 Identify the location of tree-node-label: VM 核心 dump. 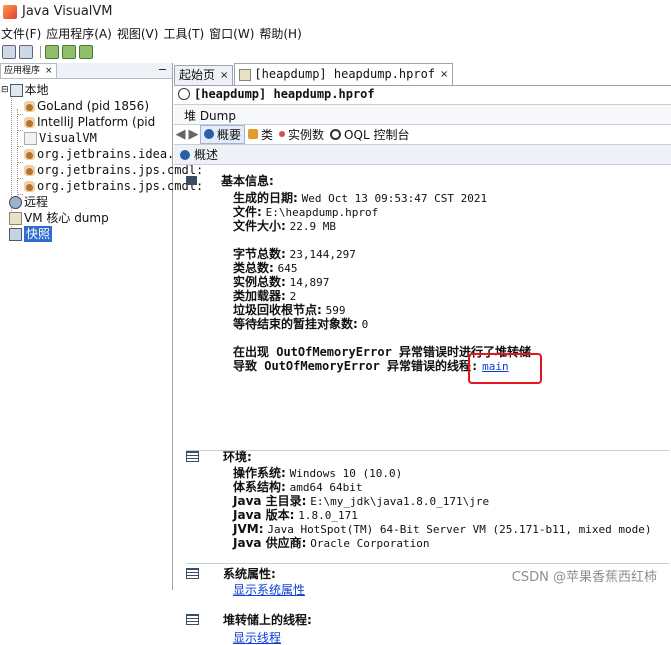
(66, 218).